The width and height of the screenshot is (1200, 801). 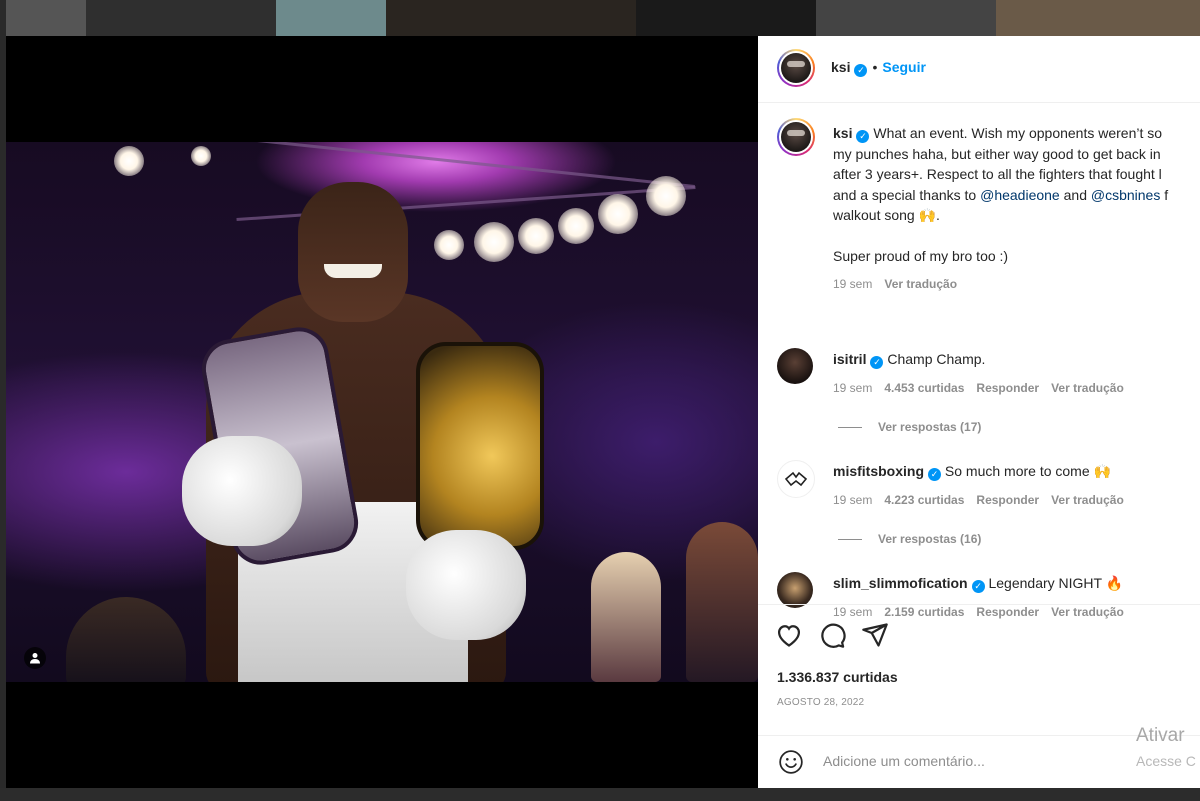 What do you see at coordinates (1125, 195) in the screenshot?
I see `mention-link-csbnines: @csbnines` at bounding box center [1125, 195].